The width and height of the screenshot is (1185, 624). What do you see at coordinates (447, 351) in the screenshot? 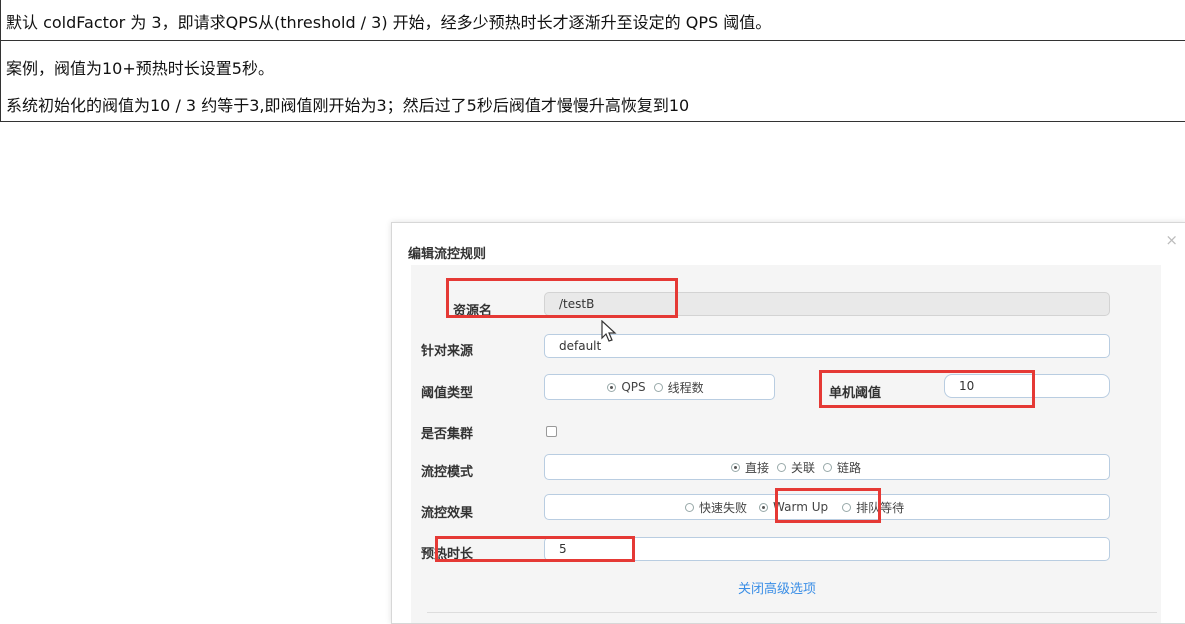
I see `source-label: 针对来源` at bounding box center [447, 351].